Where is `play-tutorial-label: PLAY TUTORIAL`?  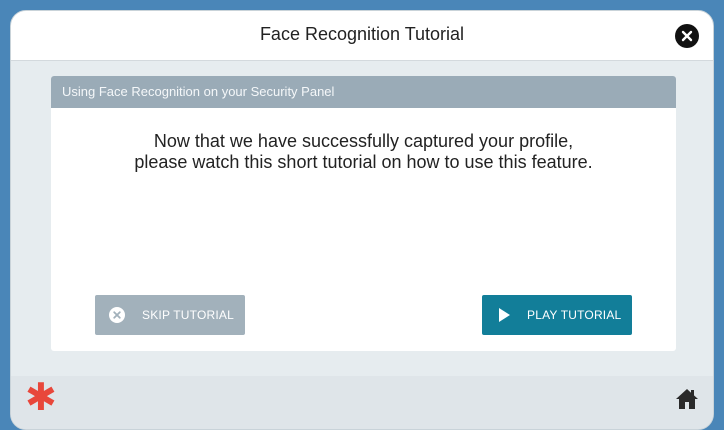 play-tutorial-label: PLAY TUTORIAL is located at coordinates (574, 315).